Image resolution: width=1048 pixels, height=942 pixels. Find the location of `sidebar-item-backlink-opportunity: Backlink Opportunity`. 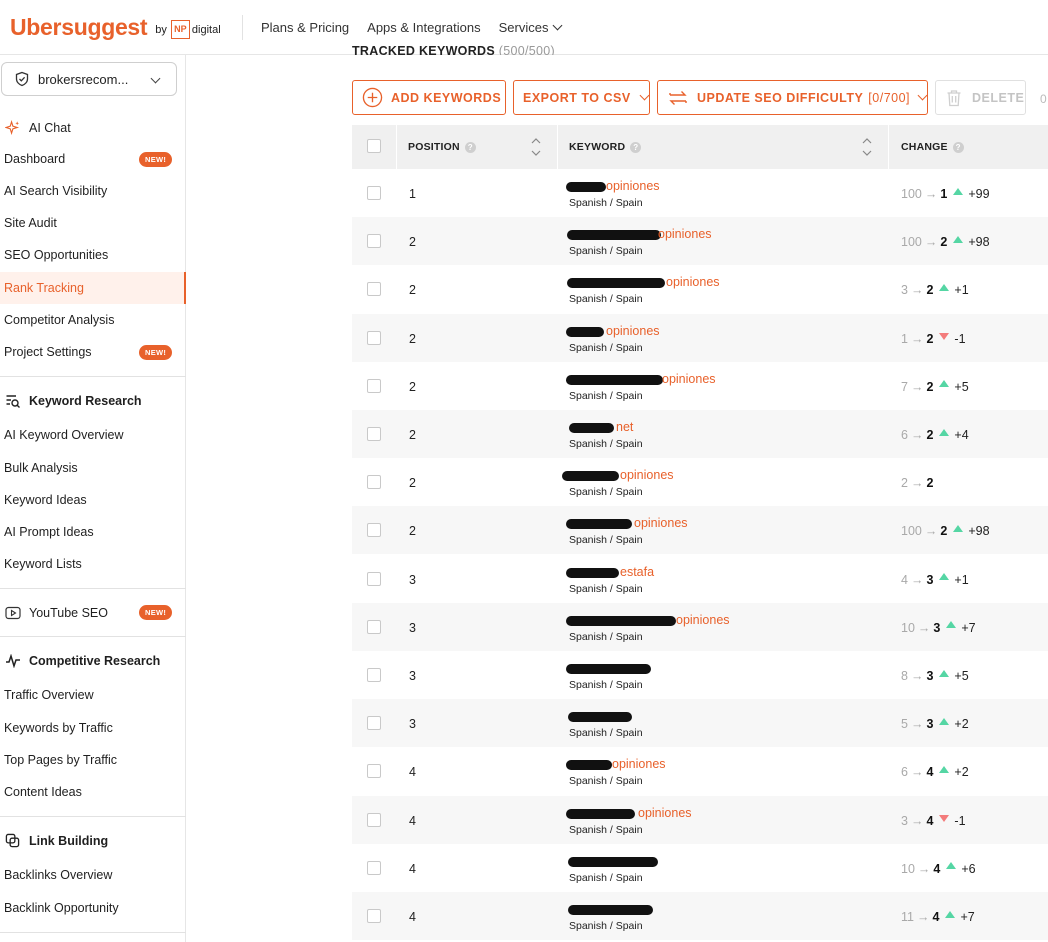

sidebar-item-backlink-opportunity: Backlink Opportunity is located at coordinates (61, 908).